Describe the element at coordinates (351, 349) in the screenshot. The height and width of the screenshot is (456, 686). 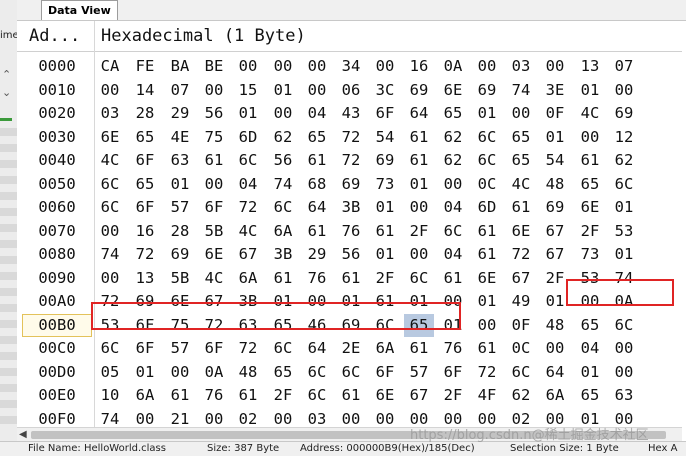
I see `hex-byte: 2E` at that location.